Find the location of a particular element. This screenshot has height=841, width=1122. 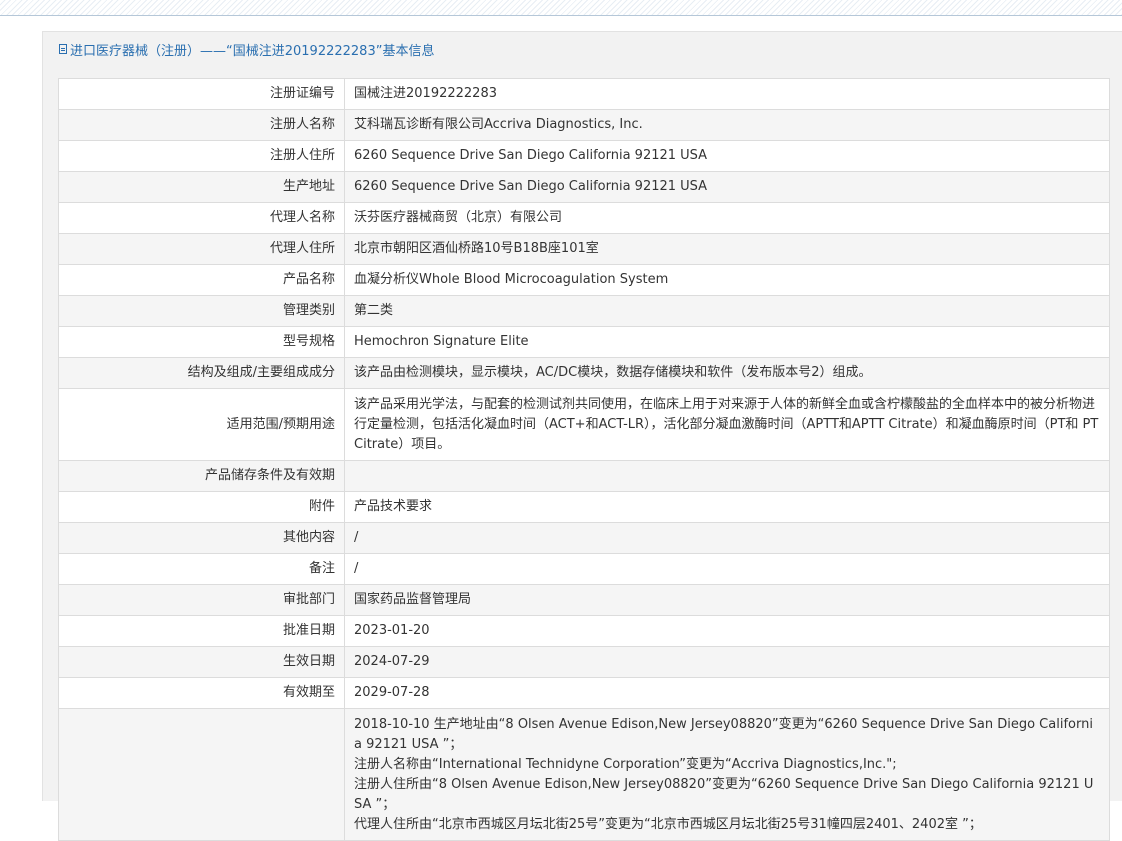

row-label-management-class: 管理类别 is located at coordinates (201, 311).